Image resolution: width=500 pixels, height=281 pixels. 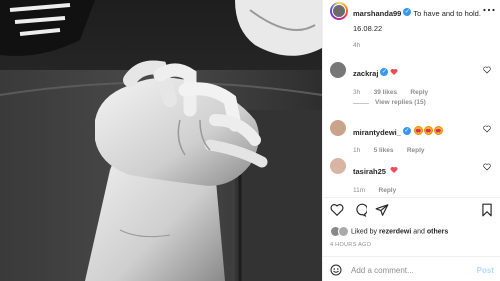 I want to click on liked-by-others: others, so click(x=437, y=231).